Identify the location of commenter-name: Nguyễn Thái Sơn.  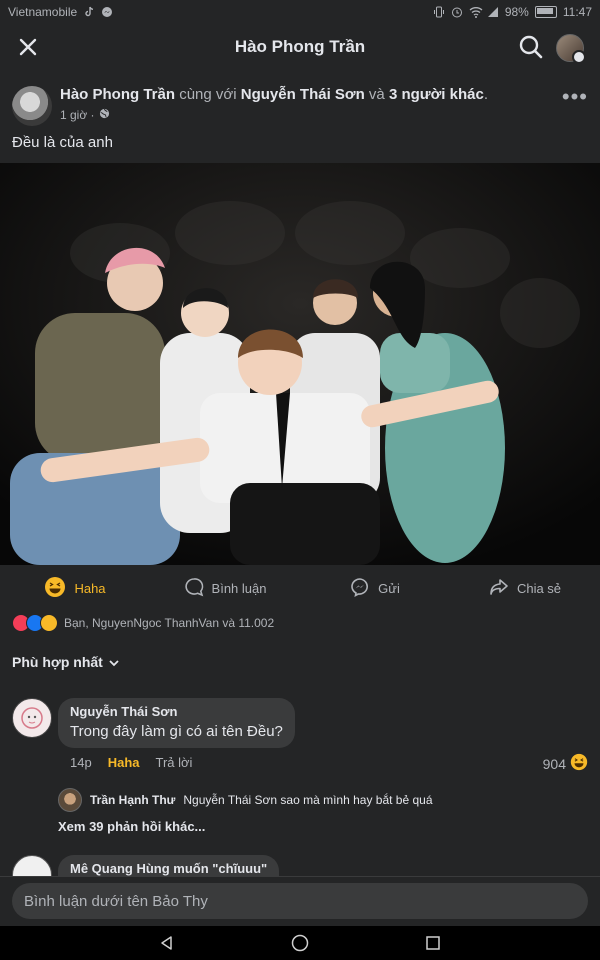
(176, 711).